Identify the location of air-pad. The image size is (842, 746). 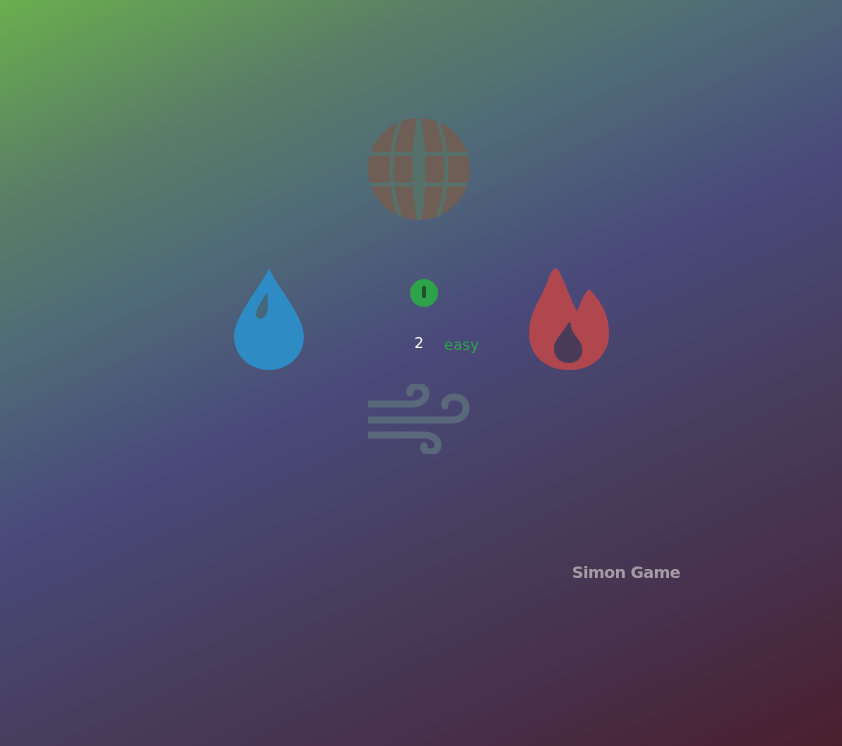
(419, 419).